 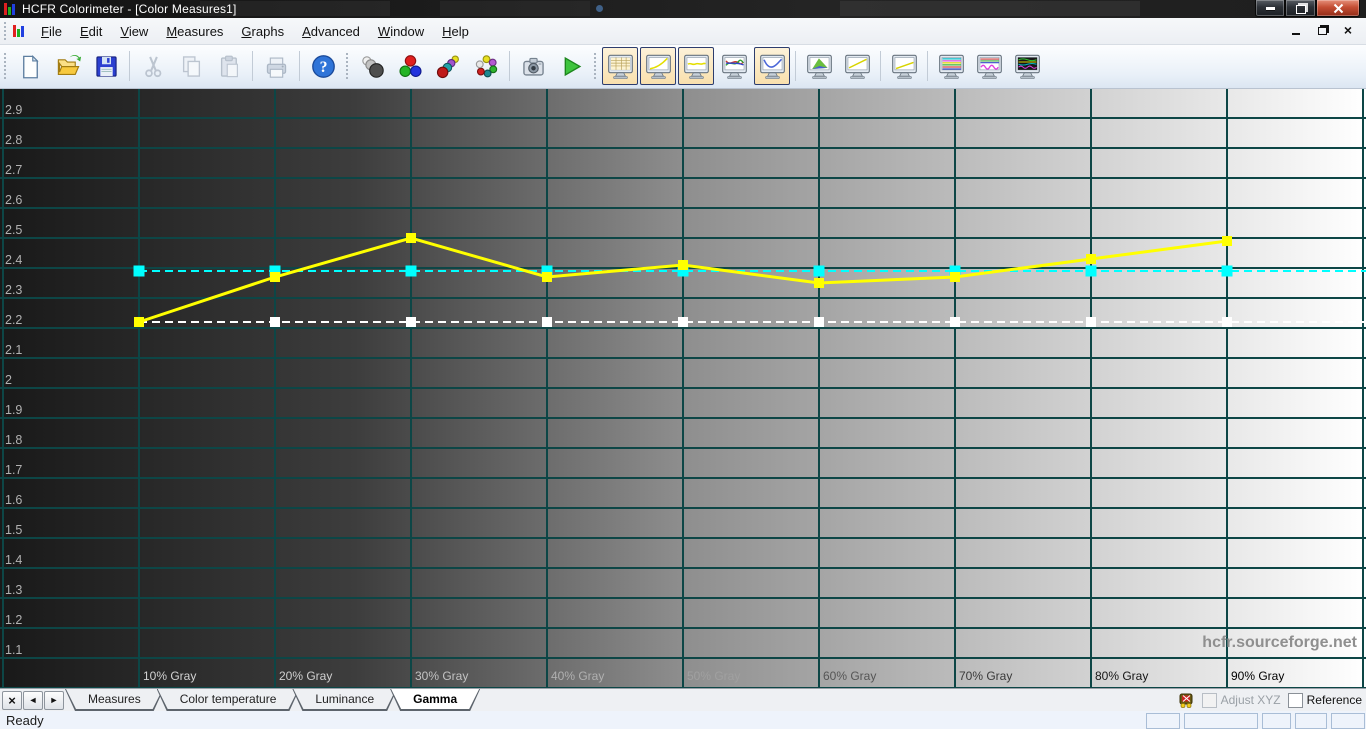 I want to click on menu-help: Help, so click(x=455, y=31).